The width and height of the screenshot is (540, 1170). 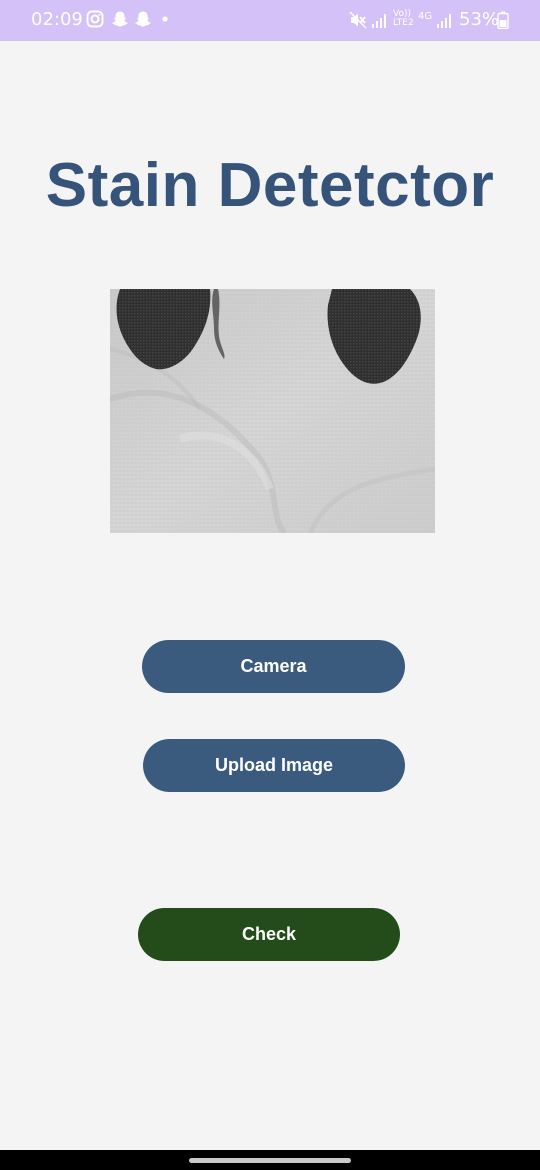 I want to click on status-time: 02:09, so click(x=57, y=19).